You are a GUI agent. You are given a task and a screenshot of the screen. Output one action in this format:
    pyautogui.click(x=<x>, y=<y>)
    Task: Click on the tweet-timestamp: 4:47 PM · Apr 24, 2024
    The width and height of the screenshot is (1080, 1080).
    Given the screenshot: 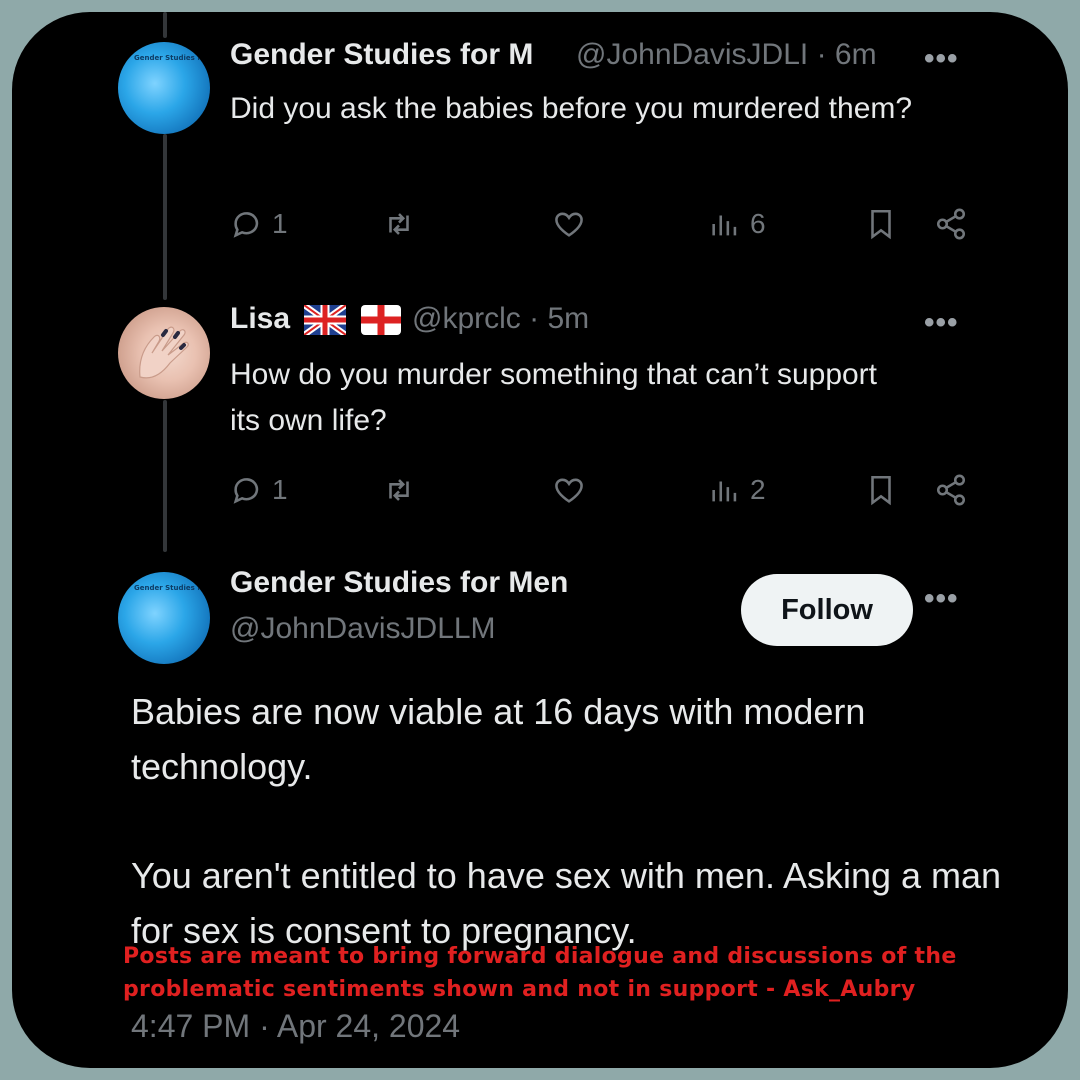 What is the action you would take?
    pyautogui.click(x=295, y=1026)
    